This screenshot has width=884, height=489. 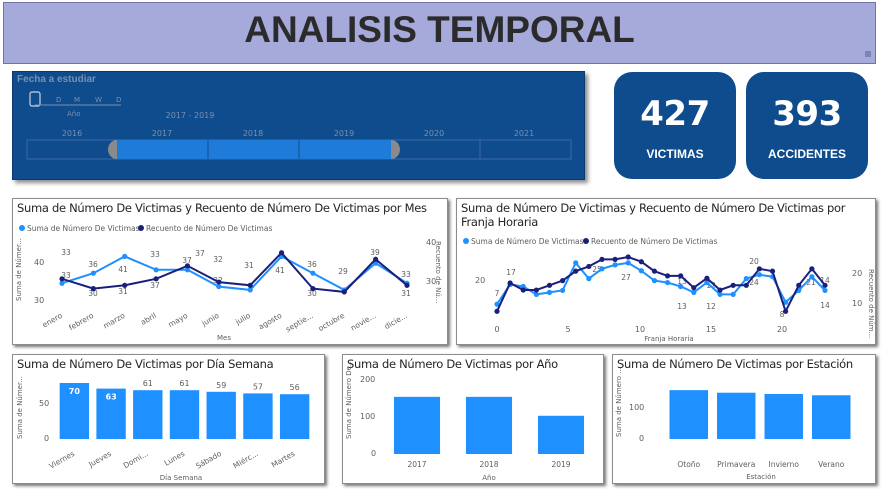 I want to click on x-tick: 5, so click(x=567, y=329).